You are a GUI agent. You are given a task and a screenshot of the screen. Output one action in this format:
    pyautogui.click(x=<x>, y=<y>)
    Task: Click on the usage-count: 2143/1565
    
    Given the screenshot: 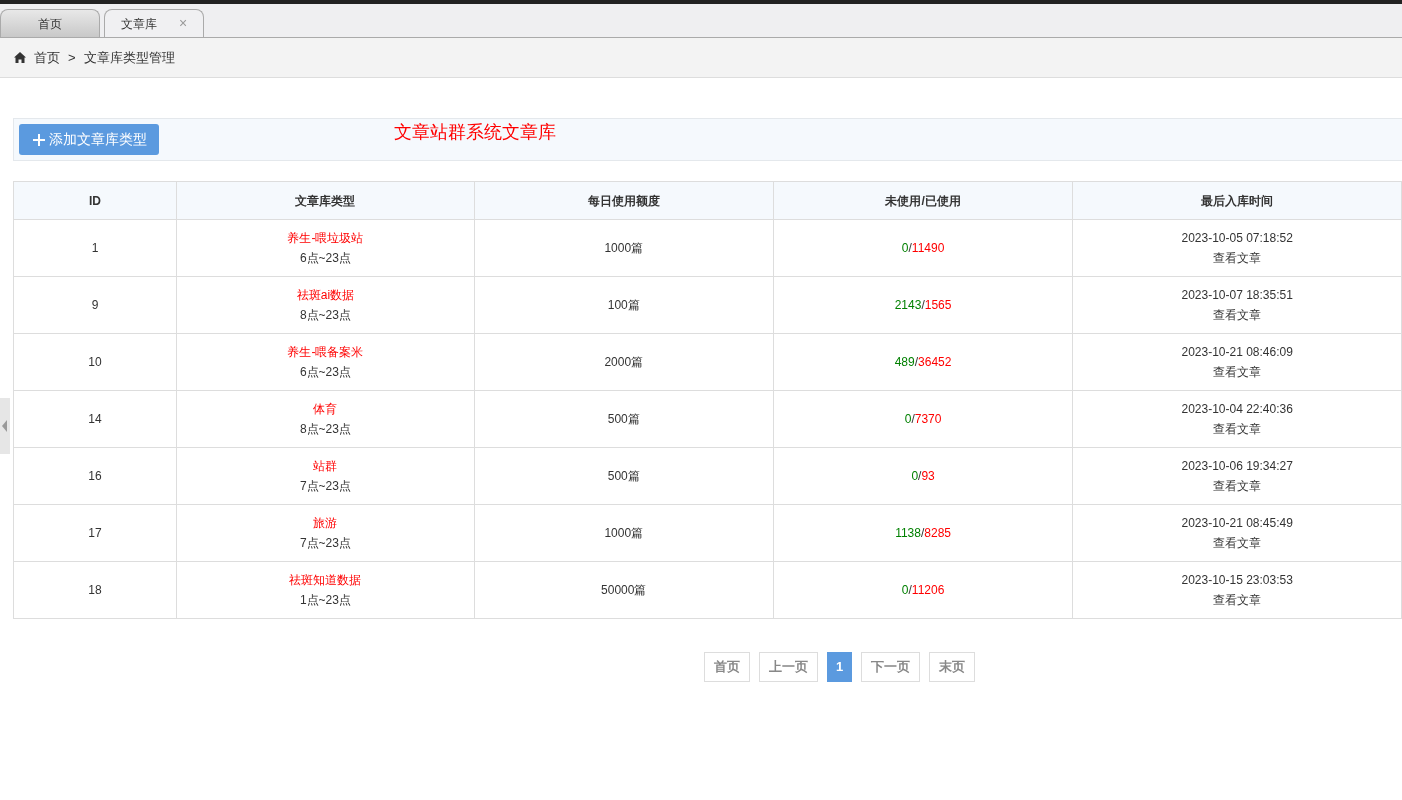 What is the action you would take?
    pyautogui.click(x=923, y=305)
    